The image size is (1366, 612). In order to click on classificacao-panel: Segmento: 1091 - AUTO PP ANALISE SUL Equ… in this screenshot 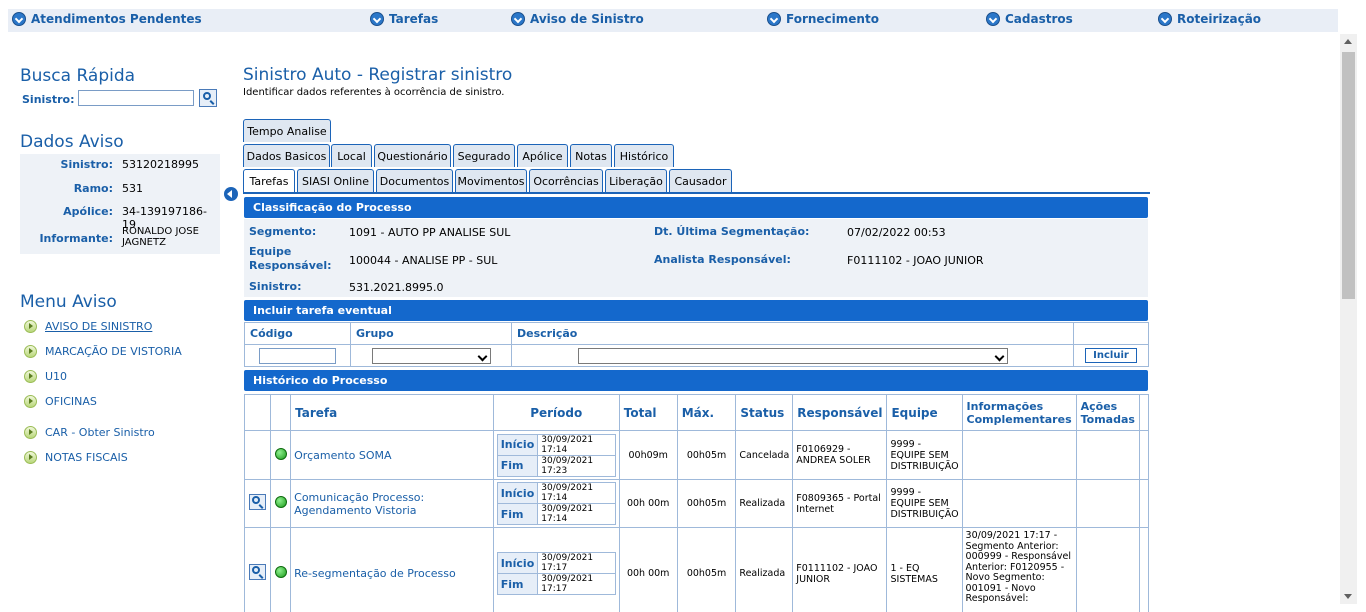, I will do `click(696, 258)`.